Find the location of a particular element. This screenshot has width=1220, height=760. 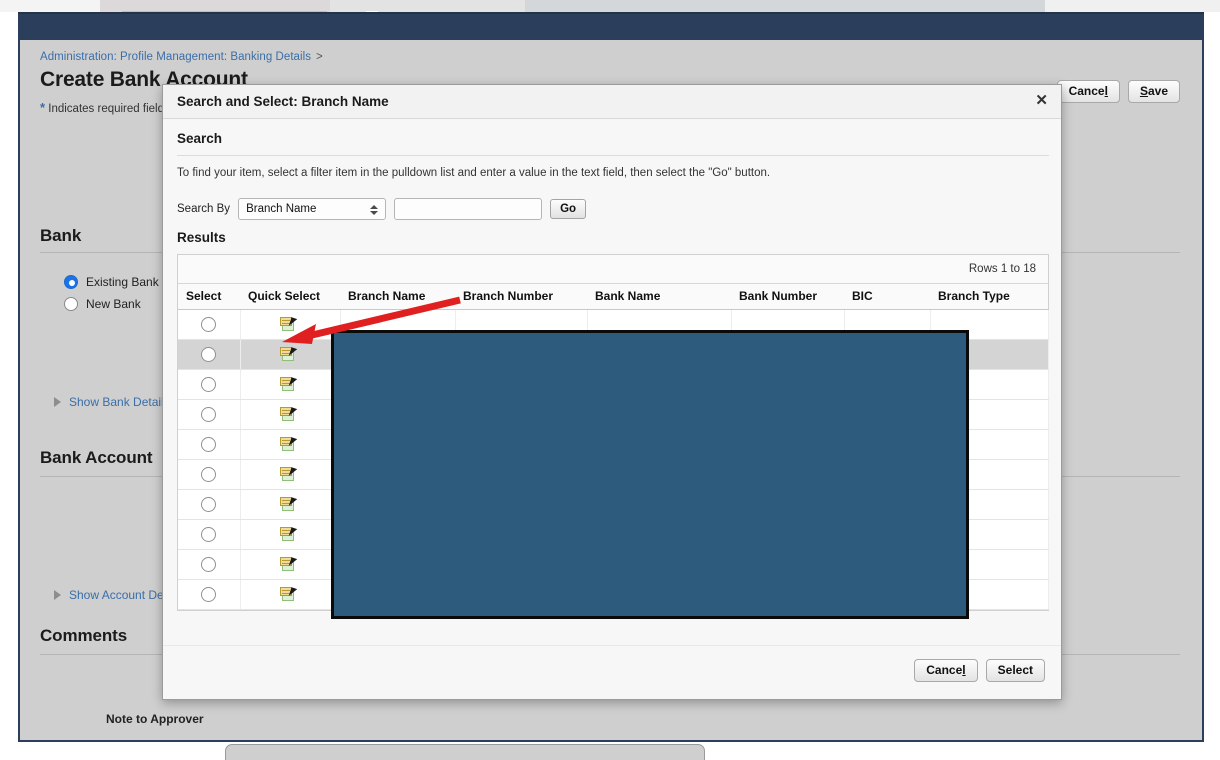

dialog-cancel-button: Cancel is located at coordinates (946, 670).